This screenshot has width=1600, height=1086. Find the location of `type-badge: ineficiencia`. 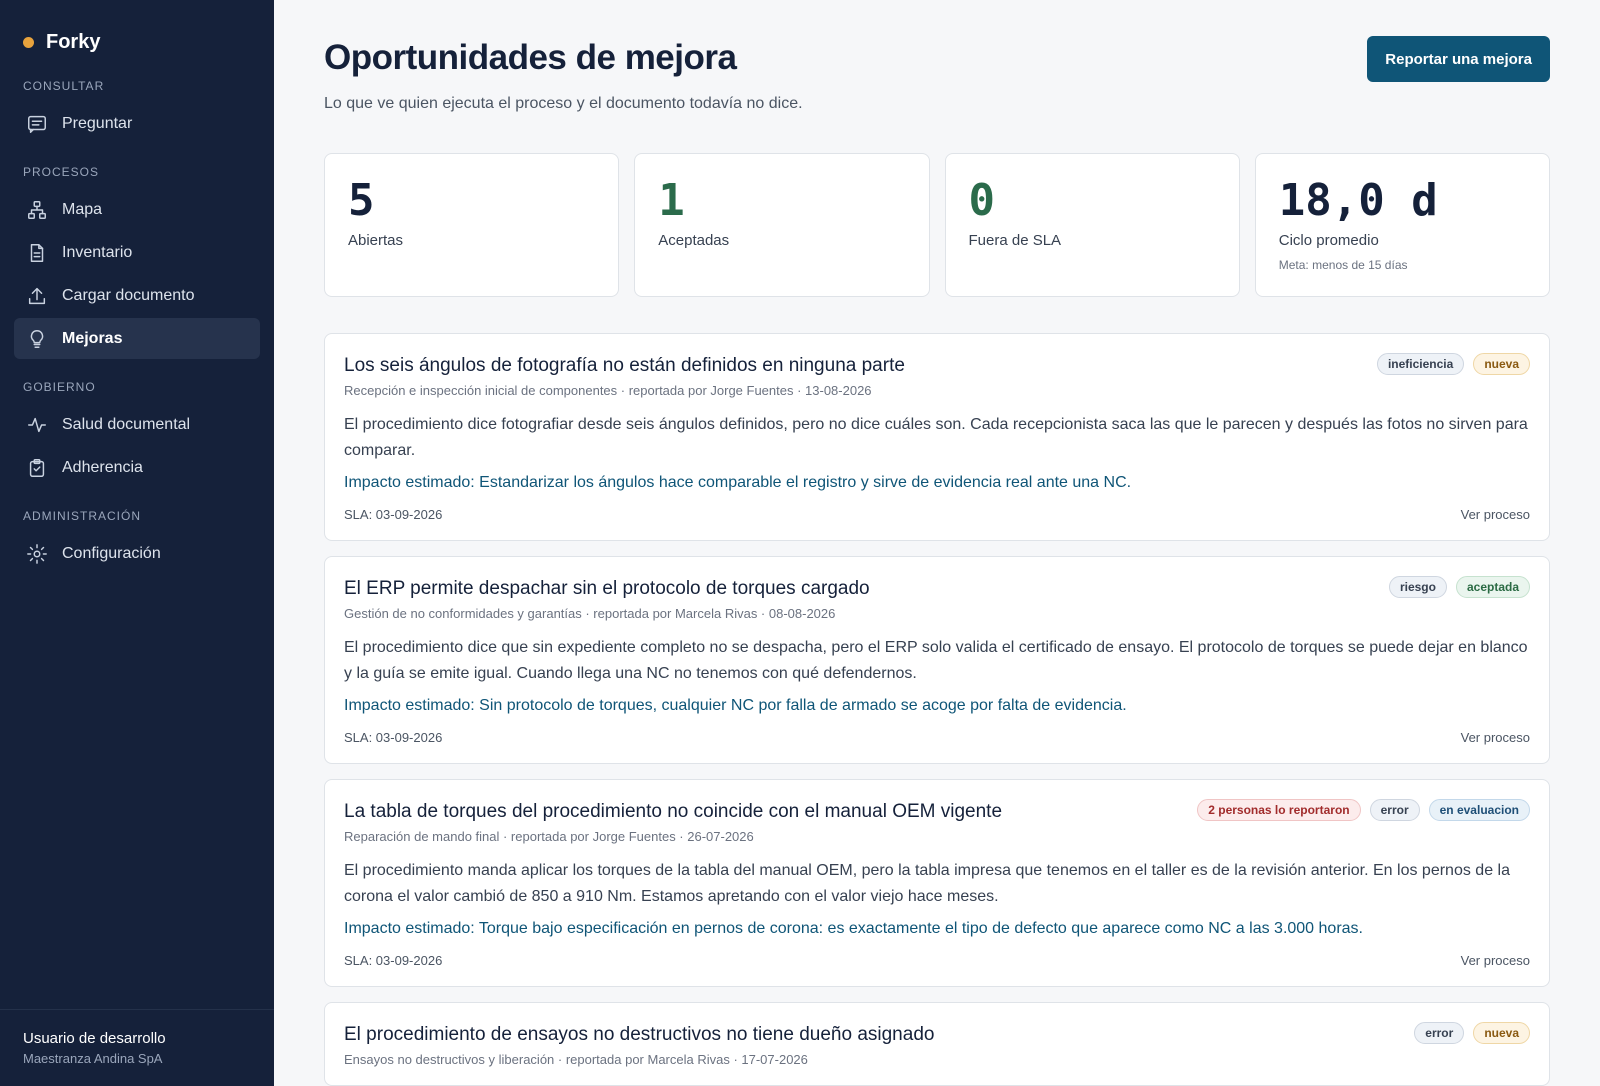

type-badge: ineficiencia is located at coordinates (1420, 364).